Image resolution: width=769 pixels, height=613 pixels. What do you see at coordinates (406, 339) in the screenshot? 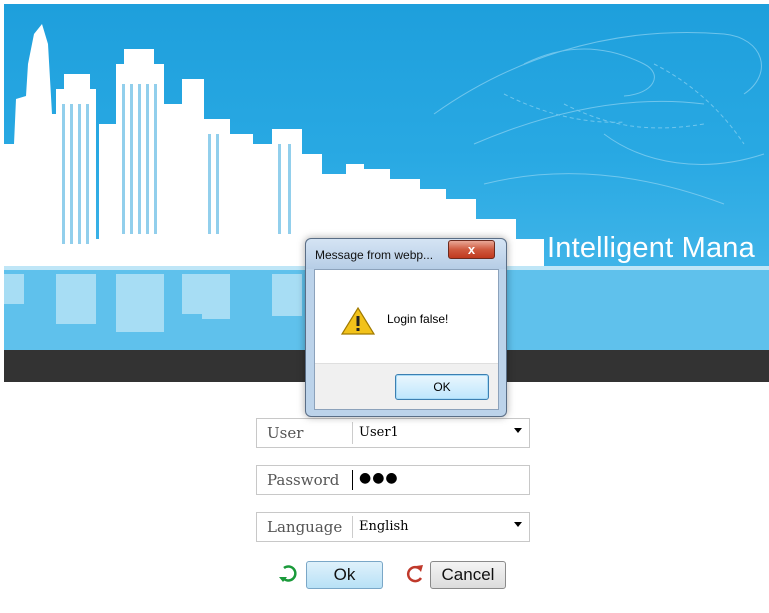
I see `dialog-body: Login false! OK` at bounding box center [406, 339].